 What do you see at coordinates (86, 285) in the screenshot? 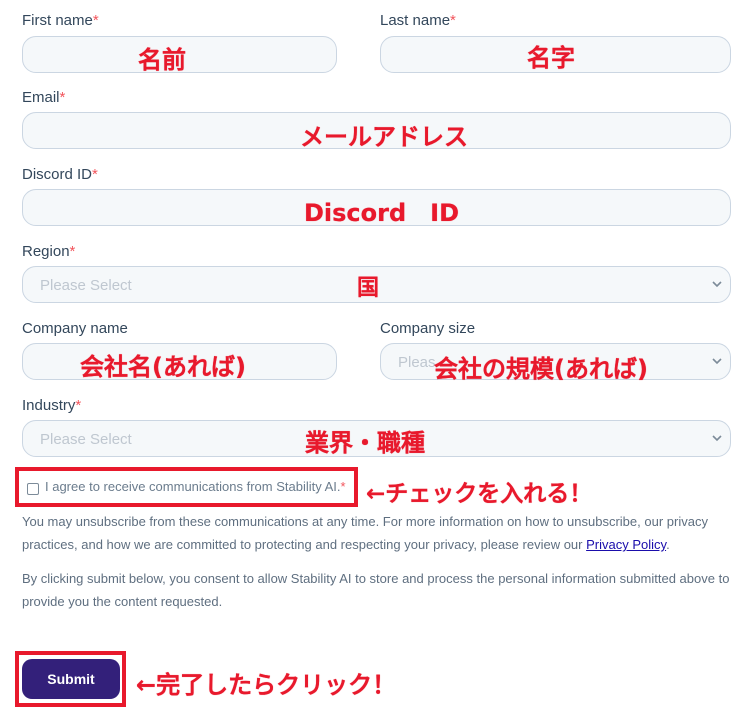
I see `region-placeholder: Please Select` at bounding box center [86, 285].